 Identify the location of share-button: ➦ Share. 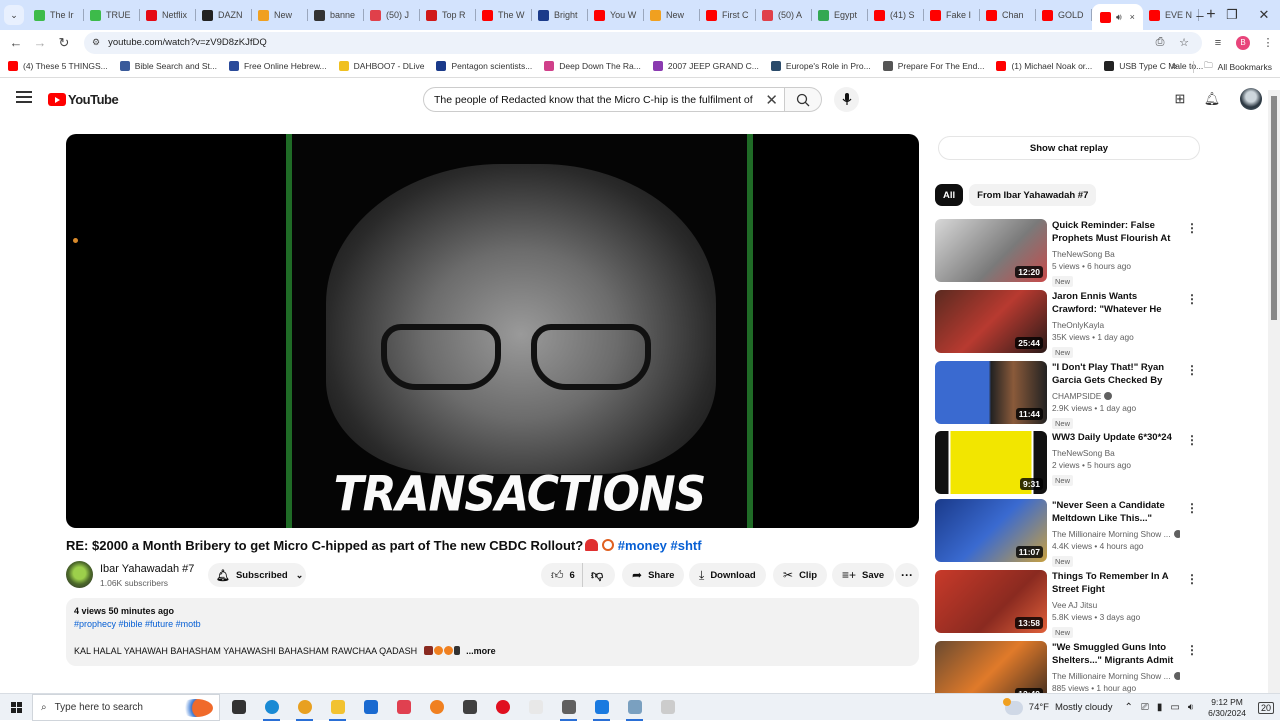
(653, 575).